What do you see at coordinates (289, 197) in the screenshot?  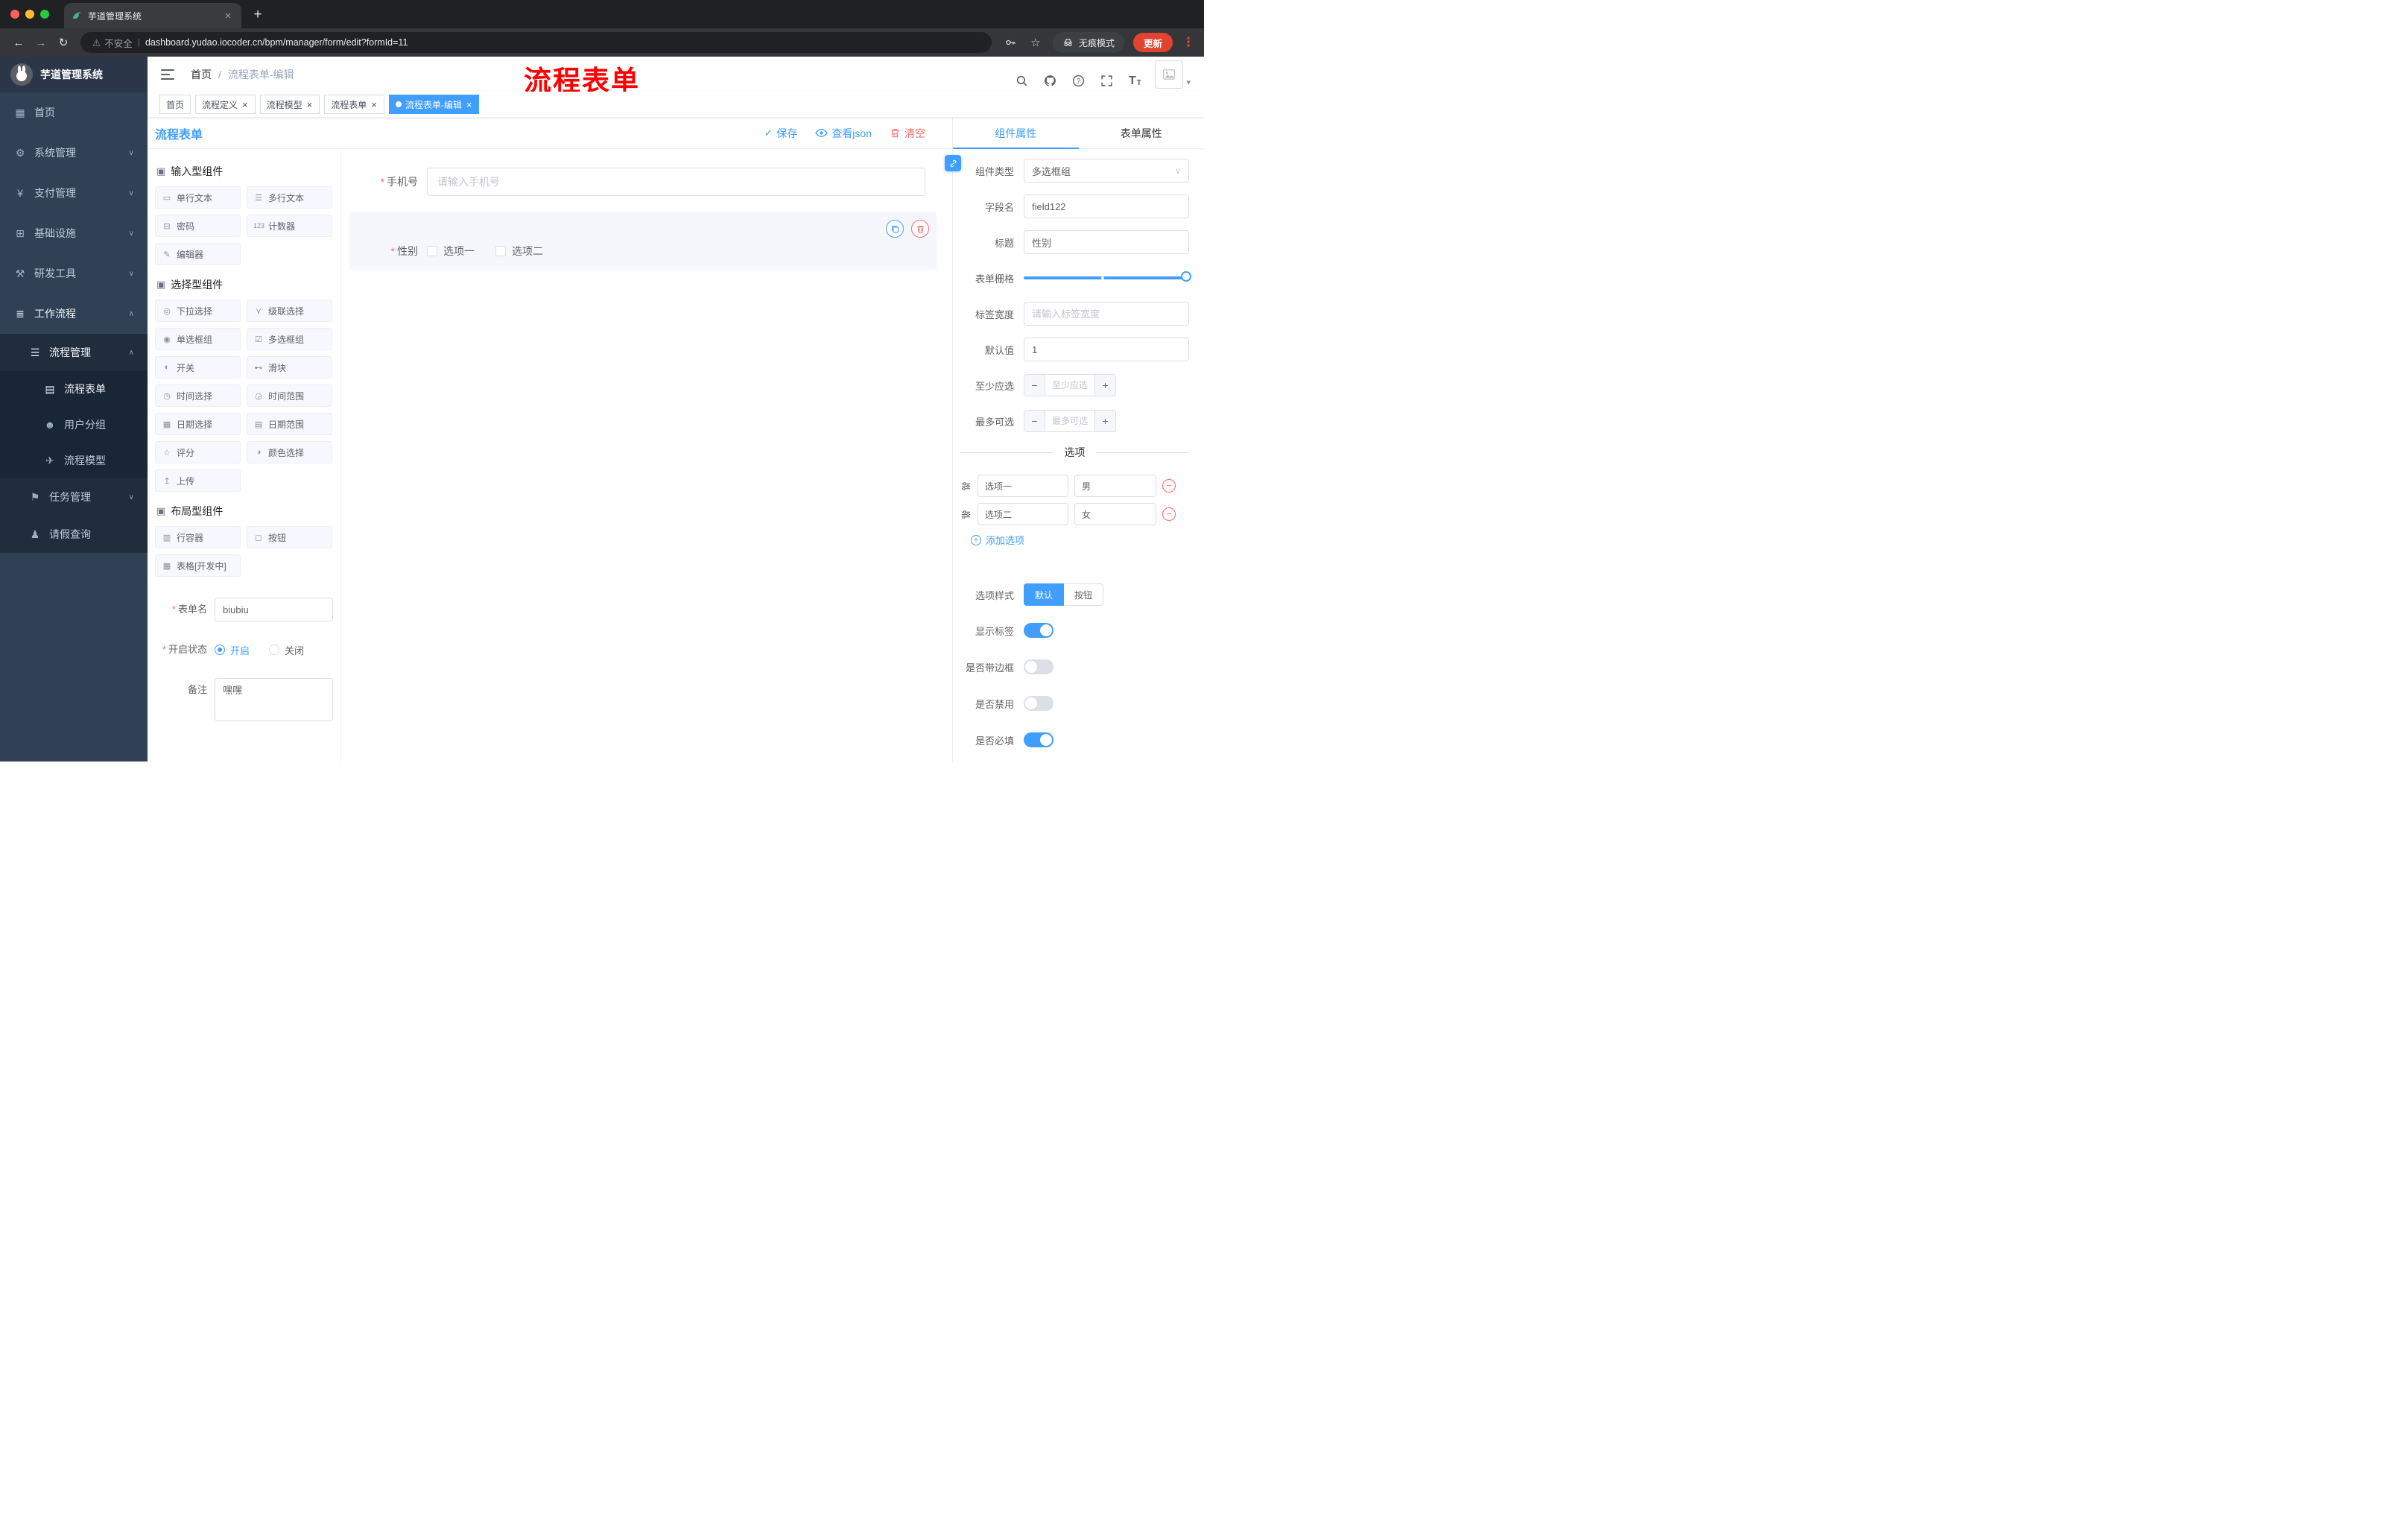 I see `component-item-textarea: ☰ 多行文本` at bounding box center [289, 197].